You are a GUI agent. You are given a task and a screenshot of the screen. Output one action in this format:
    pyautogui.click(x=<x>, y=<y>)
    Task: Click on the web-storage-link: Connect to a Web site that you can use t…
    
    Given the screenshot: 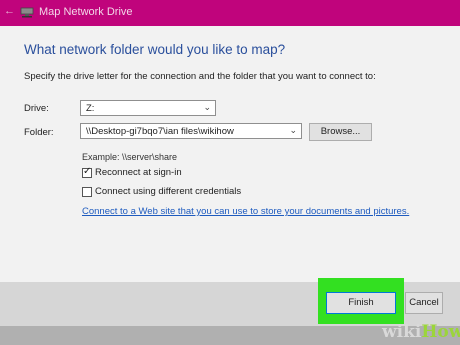 What is the action you would take?
    pyautogui.click(x=245, y=211)
    